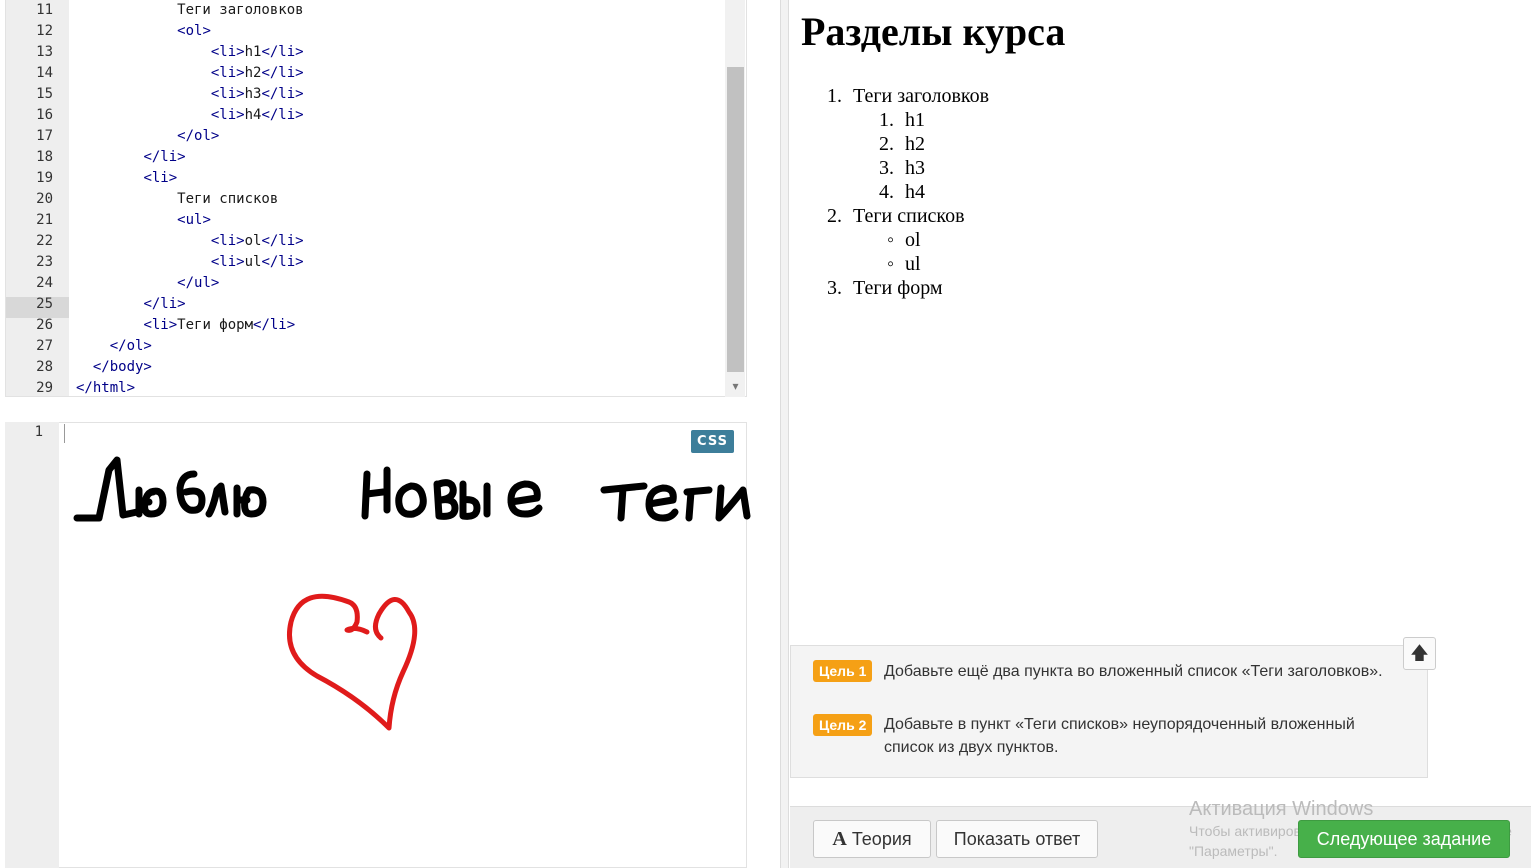  What do you see at coordinates (44, 388) in the screenshot?
I see `line-number: 29` at bounding box center [44, 388].